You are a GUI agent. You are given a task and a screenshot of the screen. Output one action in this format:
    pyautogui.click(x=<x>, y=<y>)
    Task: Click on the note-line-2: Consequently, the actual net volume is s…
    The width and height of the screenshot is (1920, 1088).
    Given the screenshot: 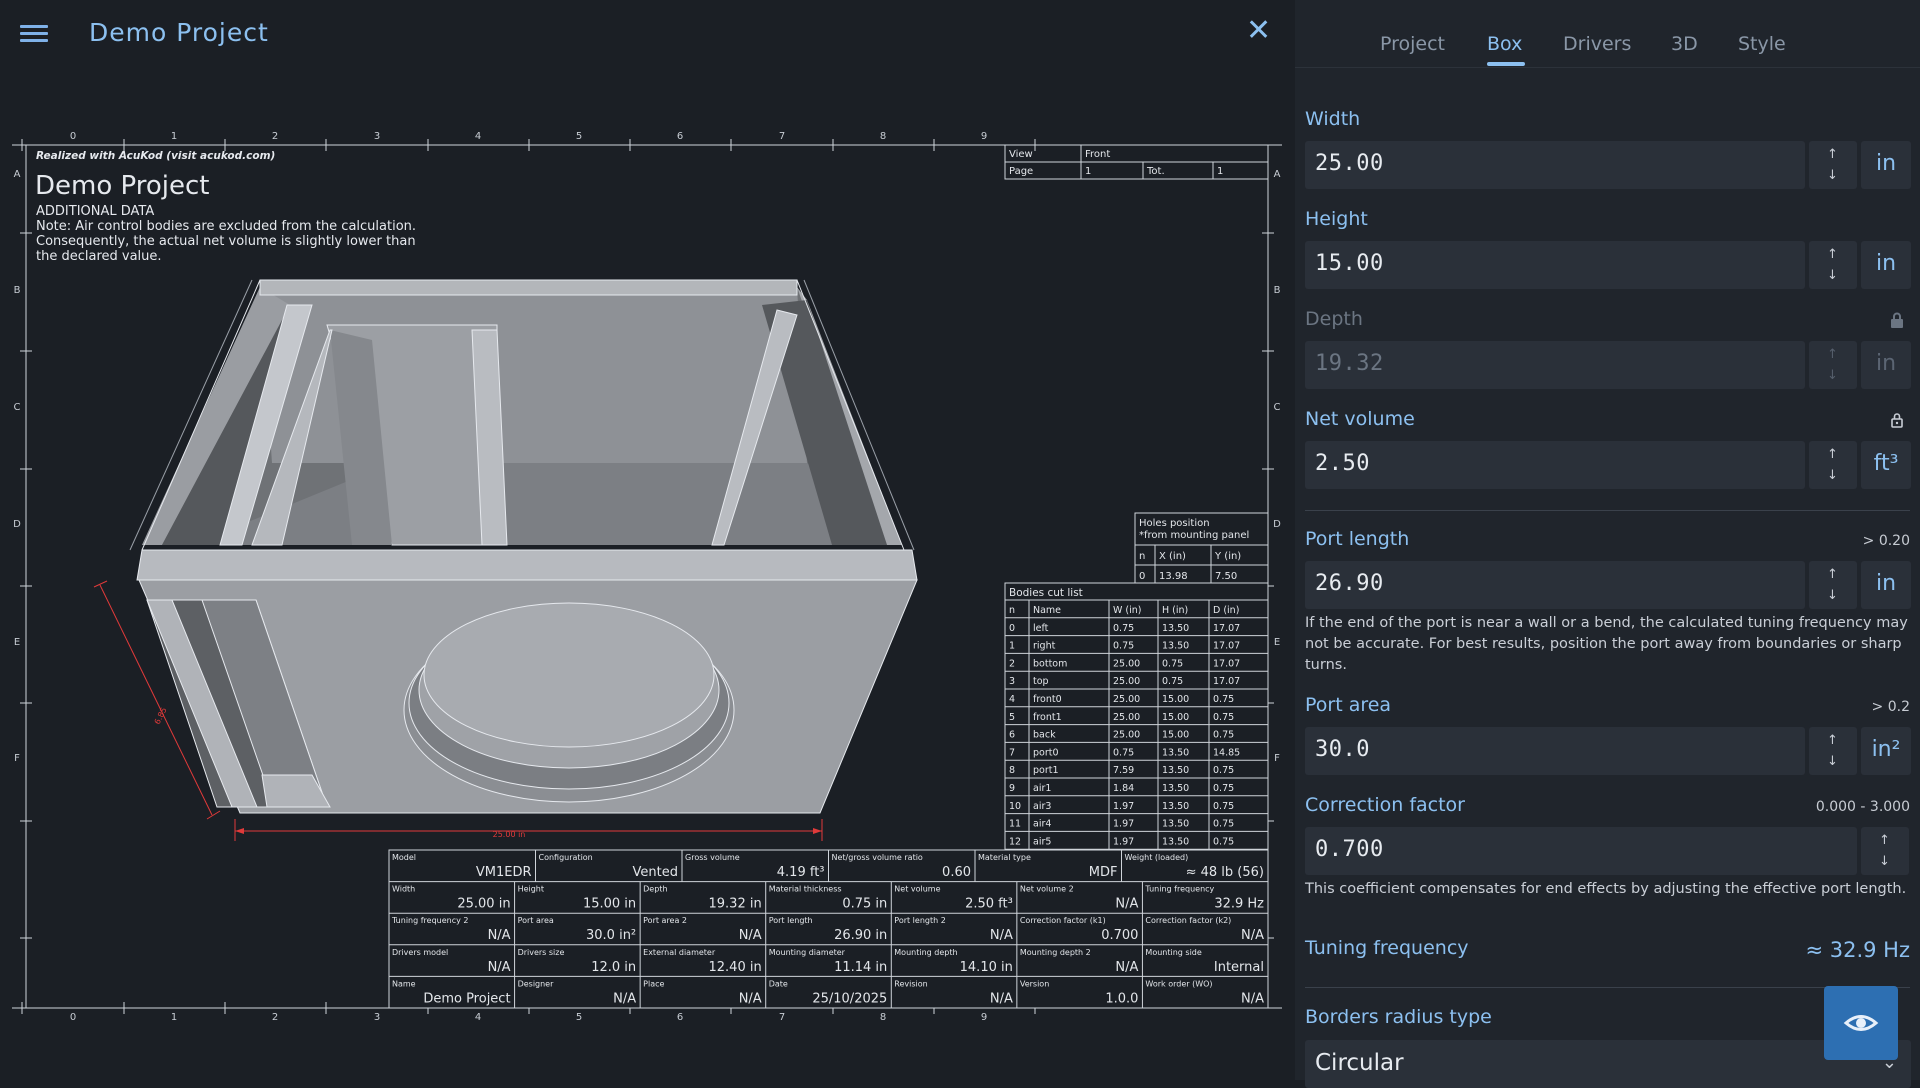 What is the action you would take?
    pyautogui.click(x=226, y=241)
    